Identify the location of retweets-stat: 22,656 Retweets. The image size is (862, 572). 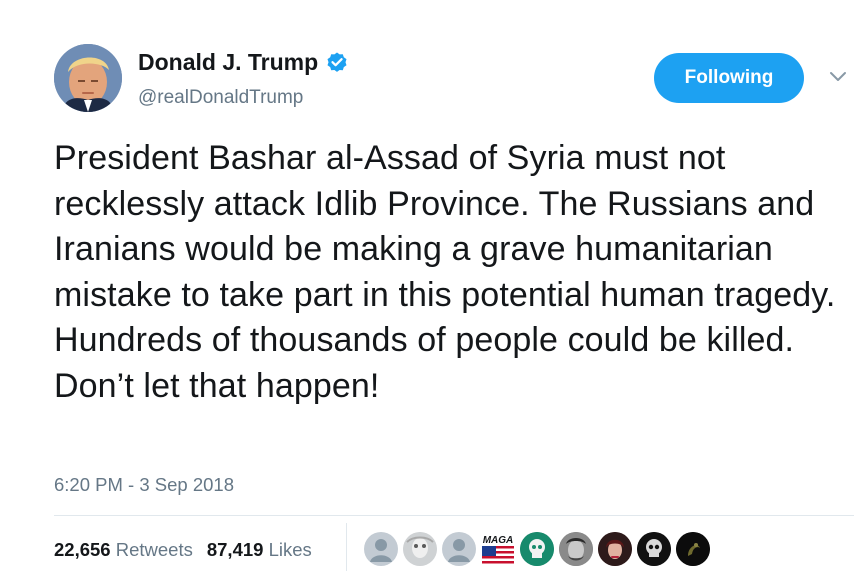
(123, 550).